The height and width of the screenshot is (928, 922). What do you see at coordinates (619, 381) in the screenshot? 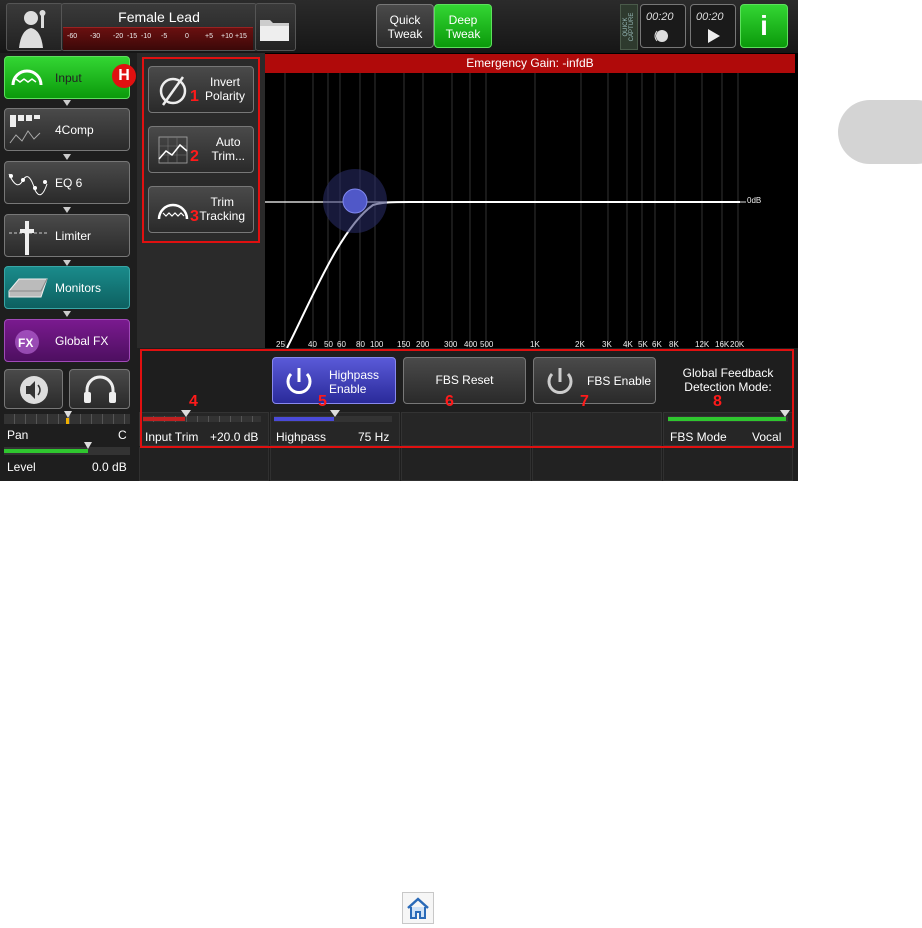
I see `fbs-enable-label: FBS Enable` at bounding box center [619, 381].